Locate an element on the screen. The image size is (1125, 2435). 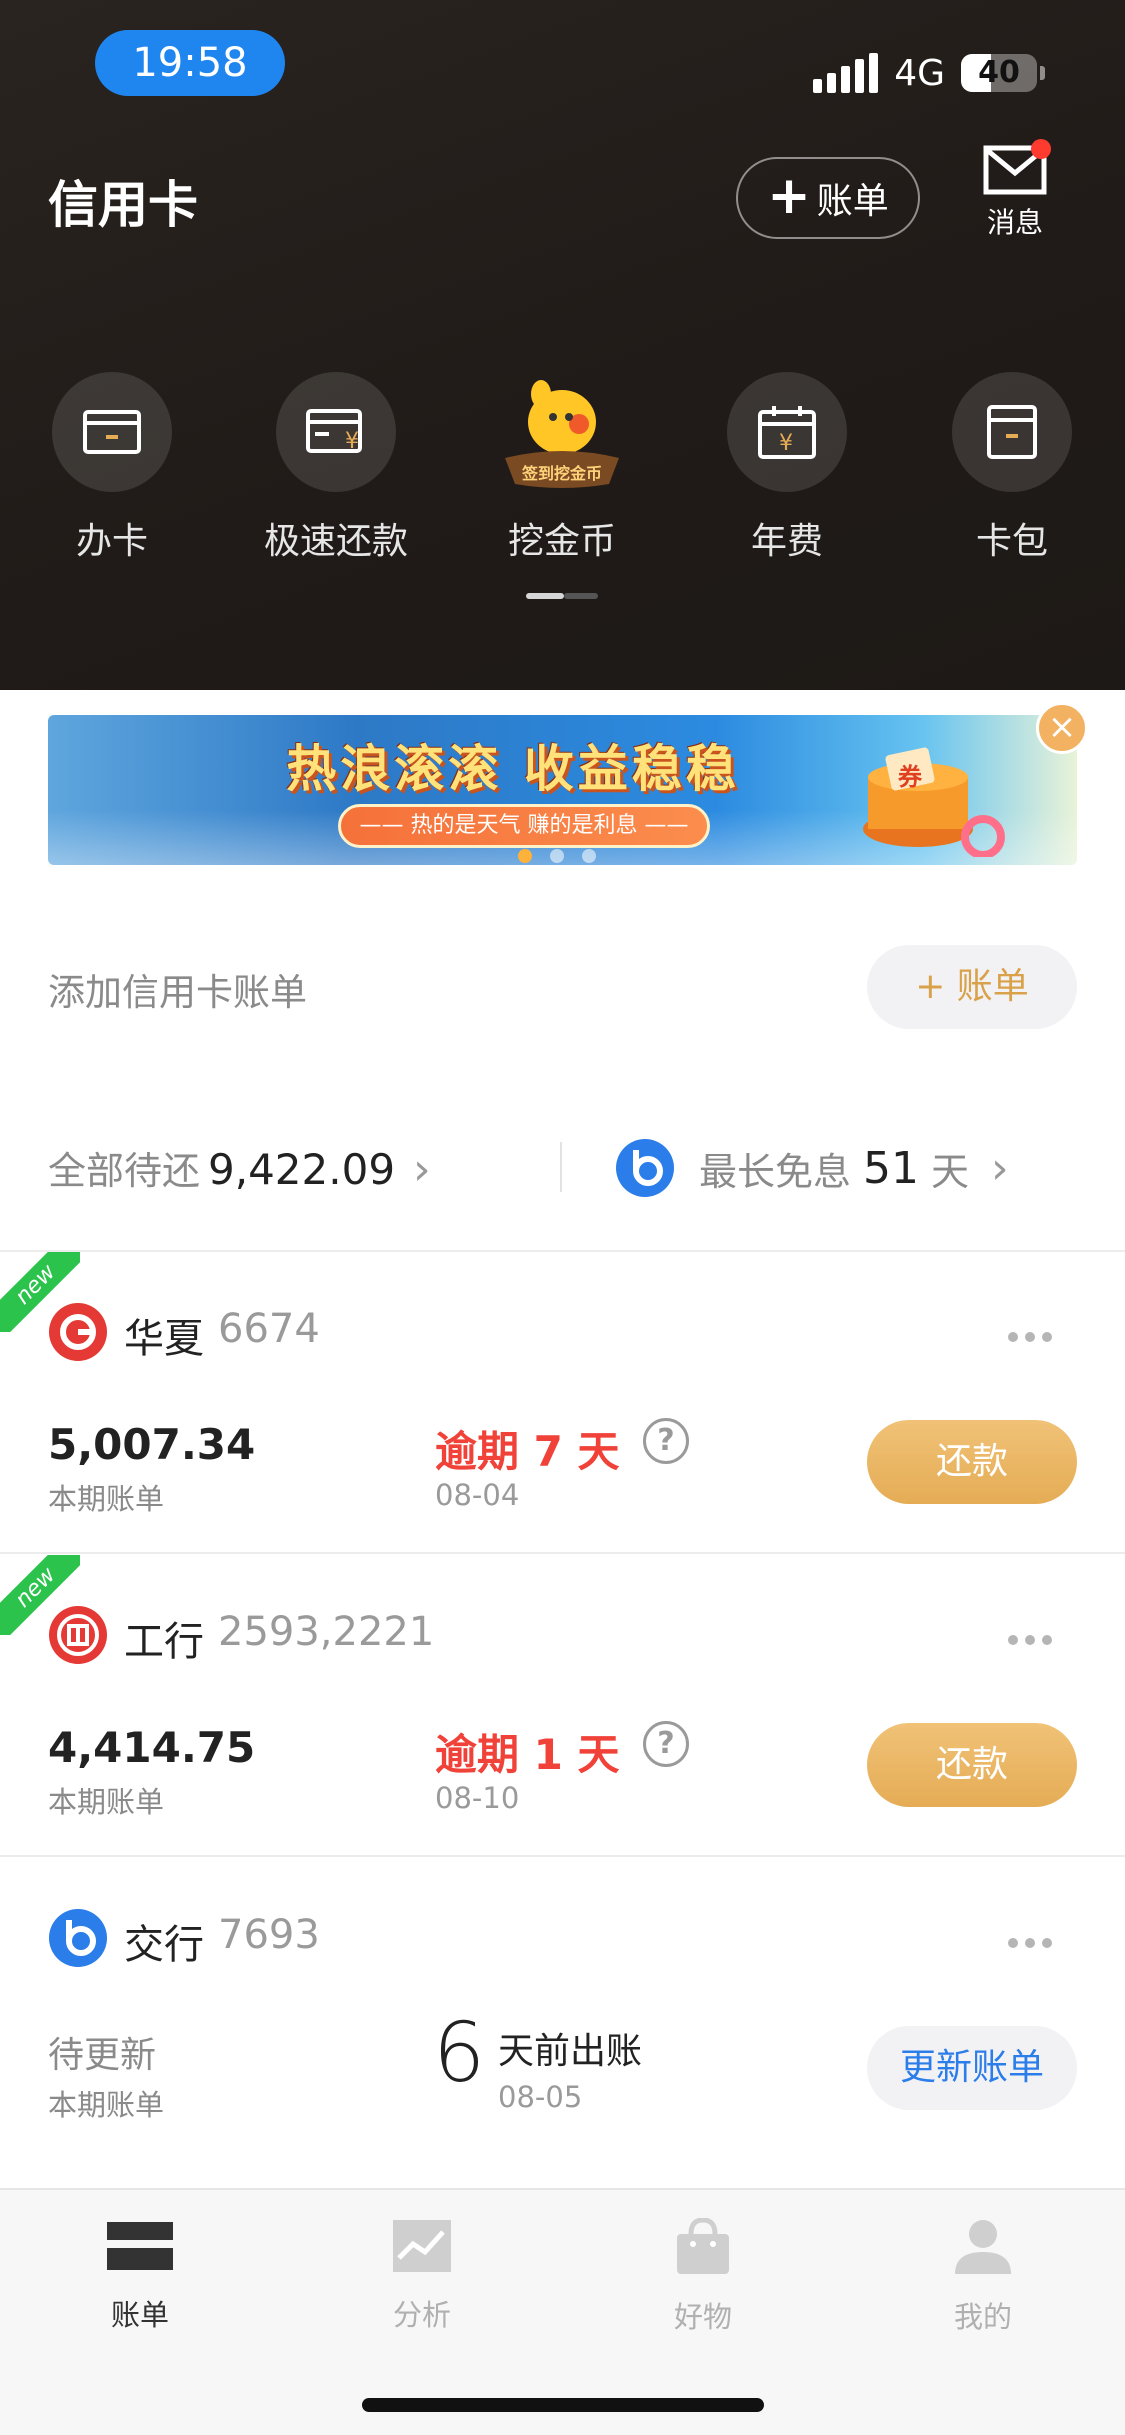
add-bill-button: + 账单 is located at coordinates (828, 198).